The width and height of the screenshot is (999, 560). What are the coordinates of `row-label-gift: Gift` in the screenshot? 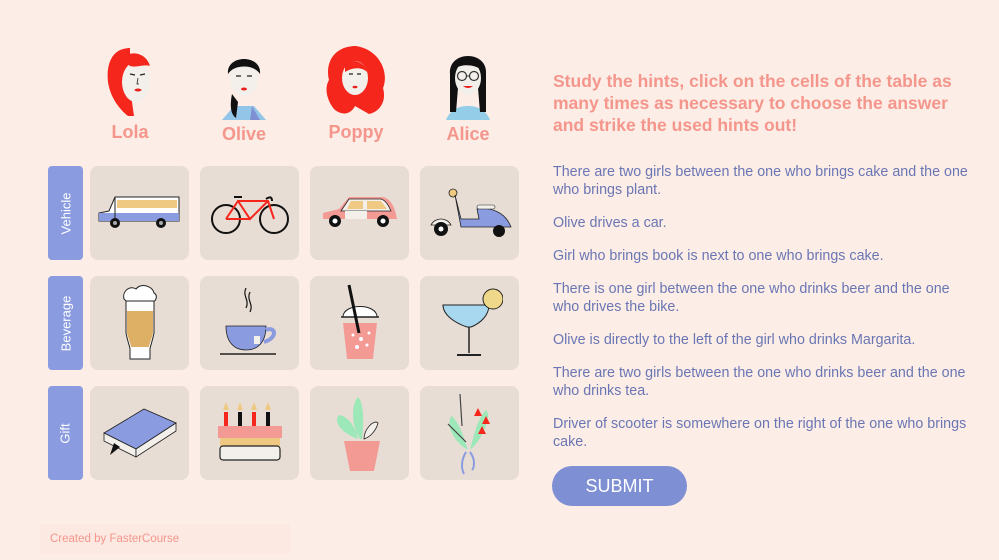 It's located at (65, 433).